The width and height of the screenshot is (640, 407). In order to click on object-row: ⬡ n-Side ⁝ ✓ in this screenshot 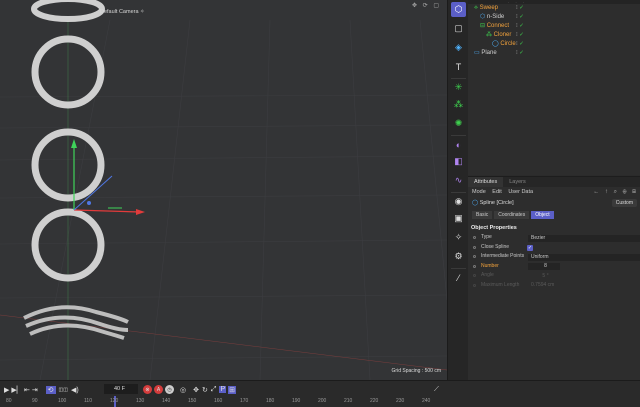, I will do `click(554, 17)`.